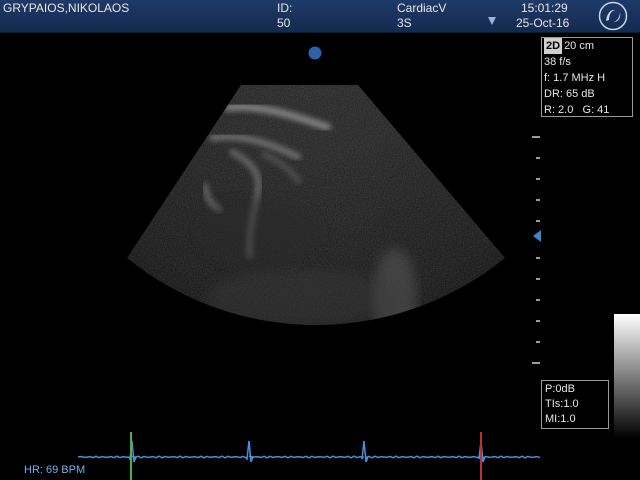 This screenshot has width=640, height=480. I want to click on thermal-index: TIs:1.0, so click(562, 404).